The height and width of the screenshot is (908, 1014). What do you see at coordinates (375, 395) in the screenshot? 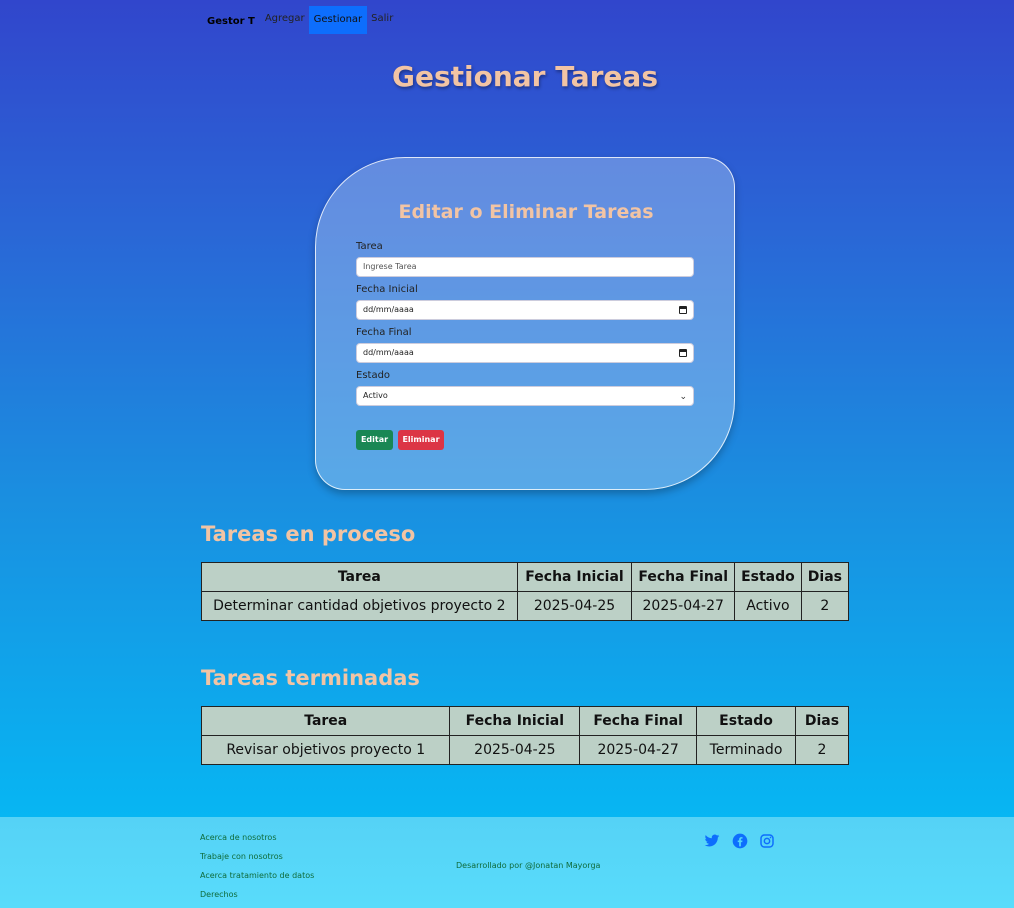
I see `estado-value: Activo` at bounding box center [375, 395].